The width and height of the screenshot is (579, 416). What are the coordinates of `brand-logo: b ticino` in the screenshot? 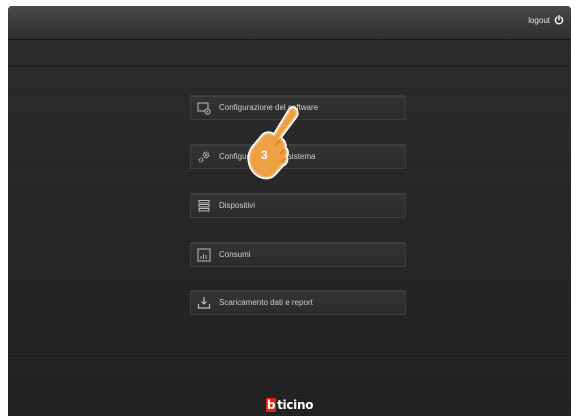 It's located at (289, 407).